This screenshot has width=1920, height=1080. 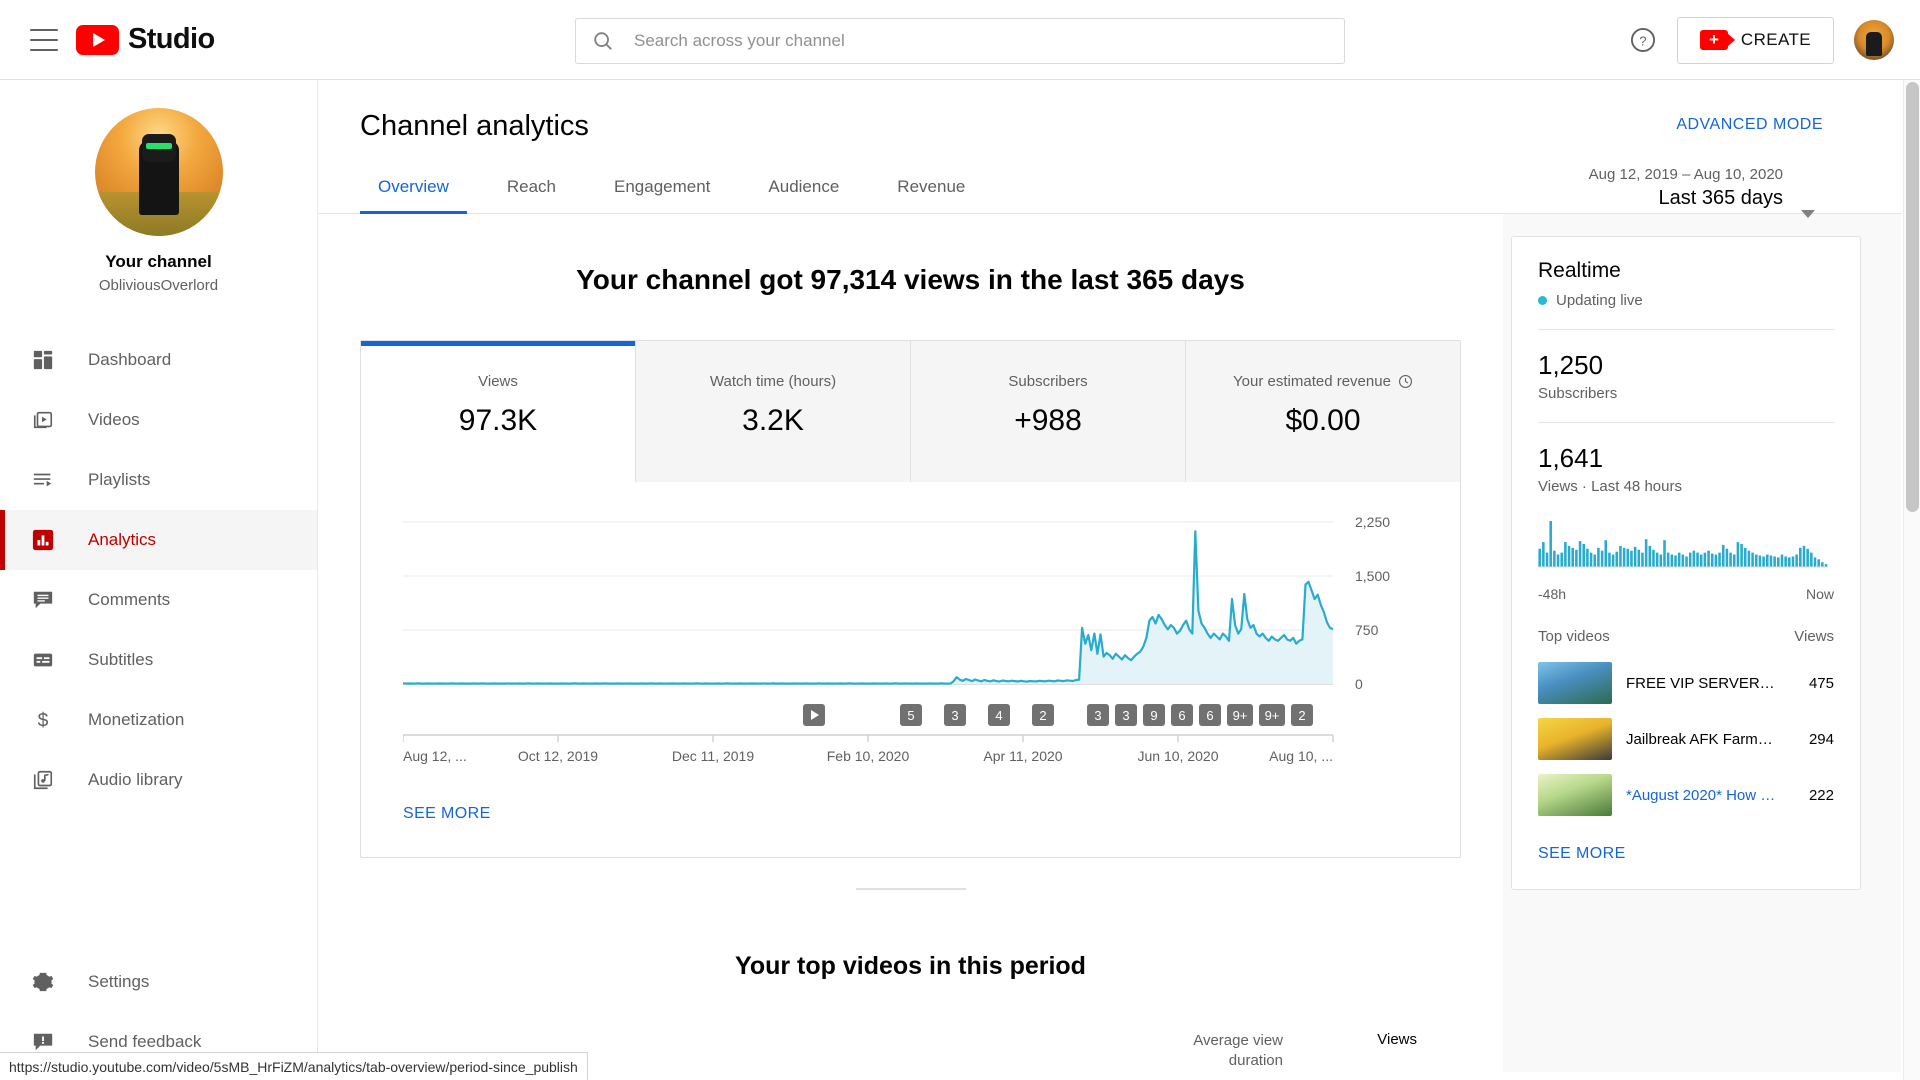 I want to click on sidebar-item-analytics: Analytics, so click(x=158, y=540).